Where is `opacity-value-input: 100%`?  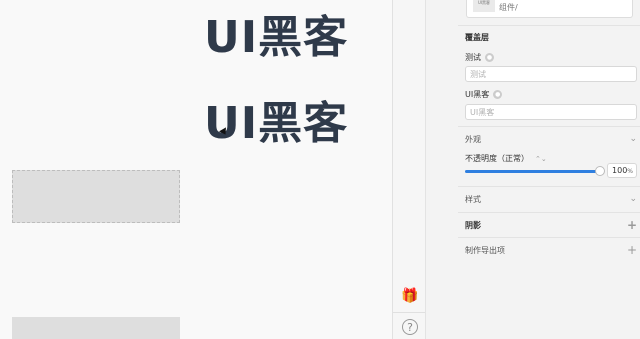
opacity-value-input: 100% is located at coordinates (622, 170).